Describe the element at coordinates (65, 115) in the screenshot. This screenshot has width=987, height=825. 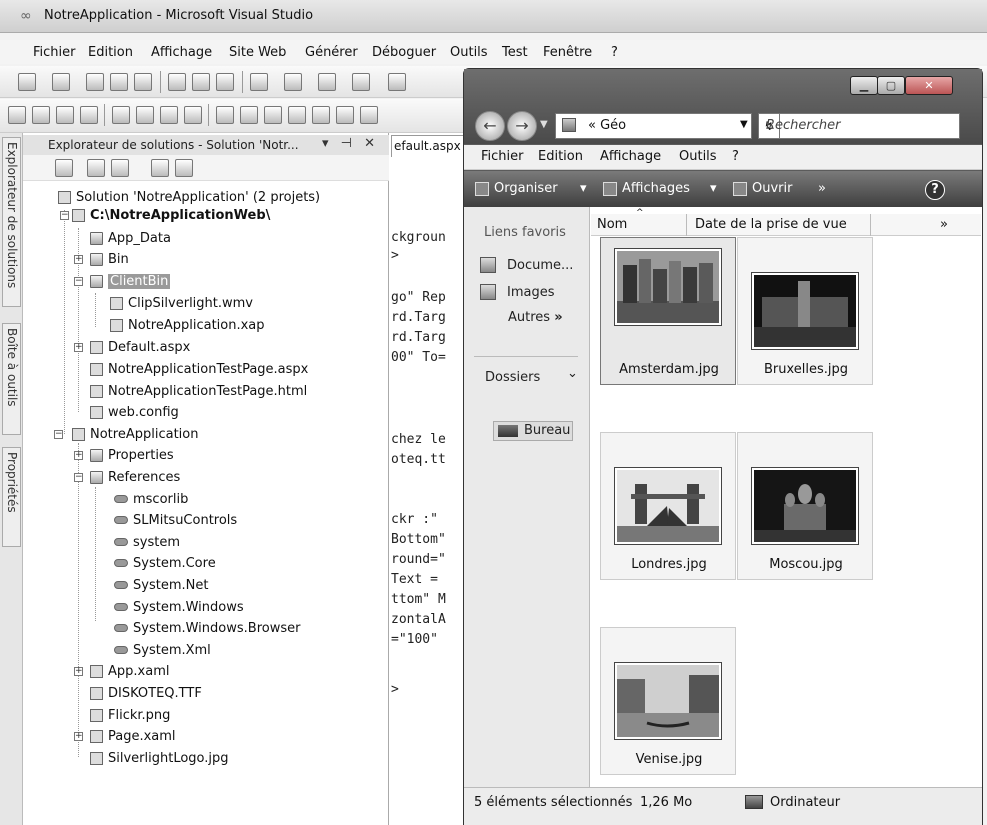
I see `hierarchy-icon` at that location.